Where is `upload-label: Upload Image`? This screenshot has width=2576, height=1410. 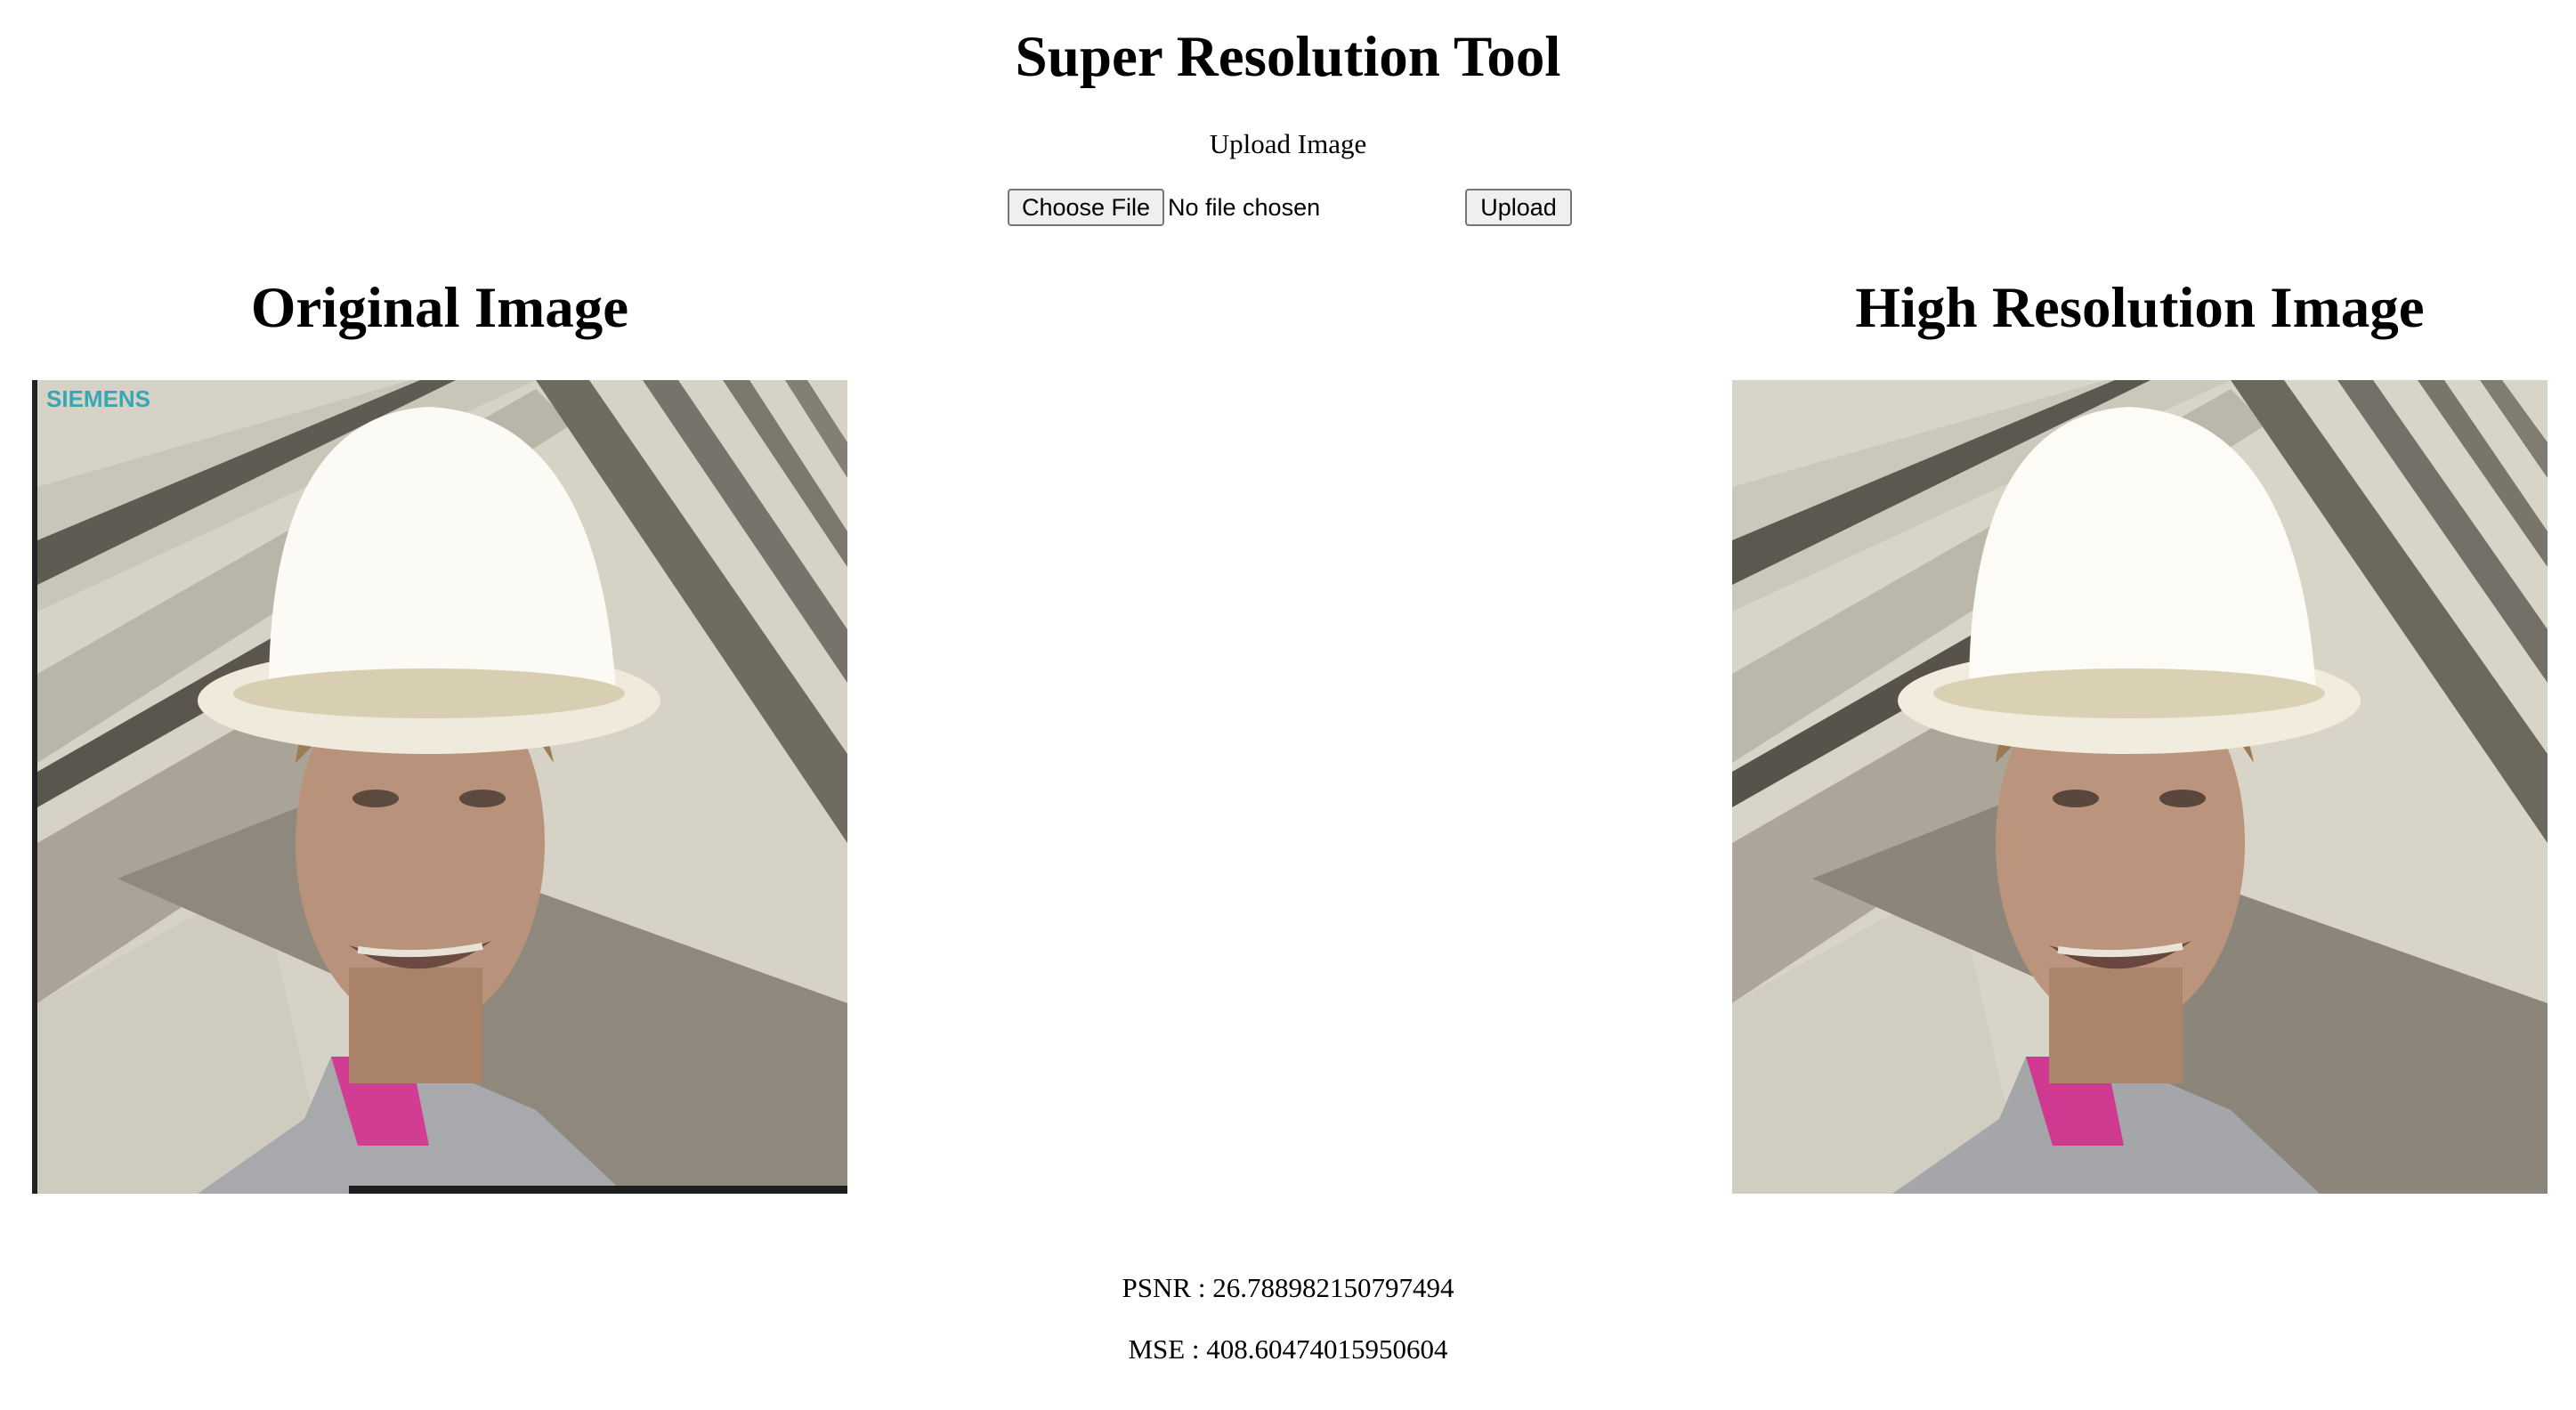 upload-label: Upload Image is located at coordinates (1288, 144).